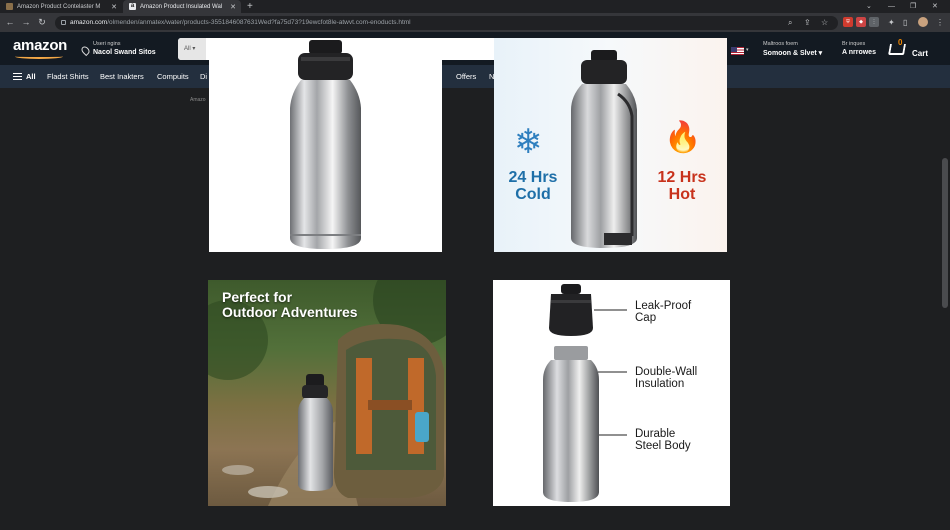  What do you see at coordinates (663, 312) in the screenshot?
I see `leak-proof-callout: Leak-Proof Cap` at bounding box center [663, 312].